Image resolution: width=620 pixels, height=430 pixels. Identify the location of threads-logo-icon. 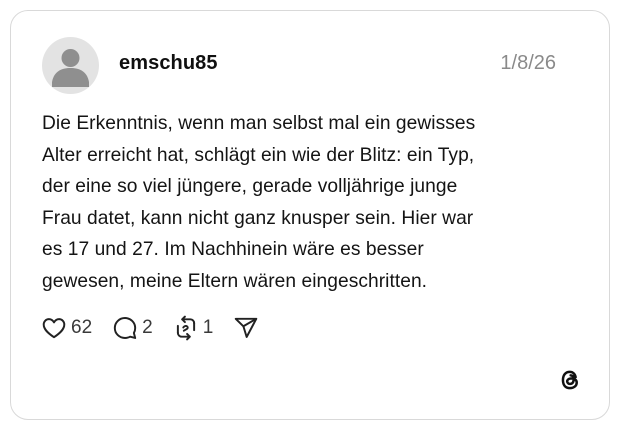
(570, 380).